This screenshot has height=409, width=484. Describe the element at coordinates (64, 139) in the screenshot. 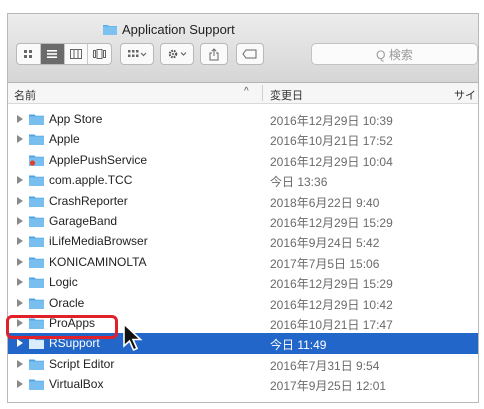

I see `file-name: Apple` at that location.